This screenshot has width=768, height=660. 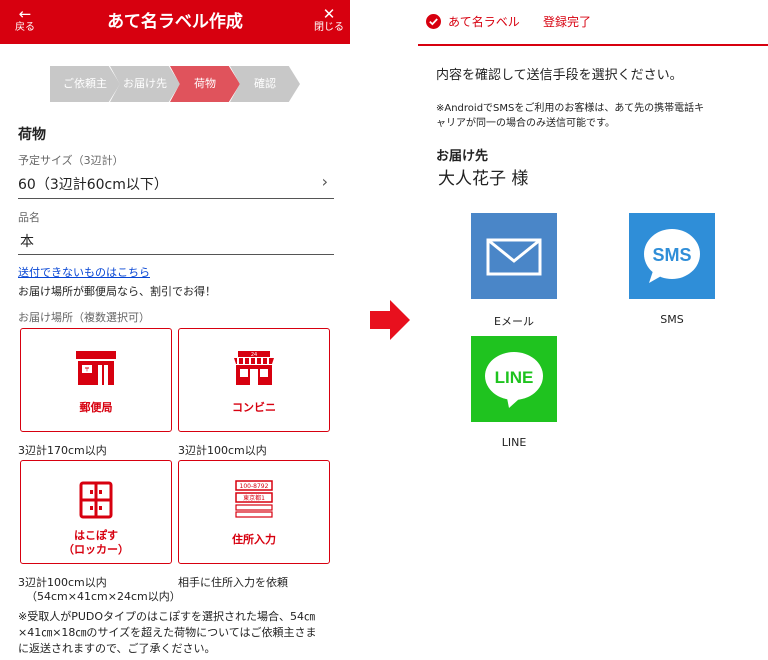 I want to click on address-card-city: 東京都1, so click(x=254, y=498).